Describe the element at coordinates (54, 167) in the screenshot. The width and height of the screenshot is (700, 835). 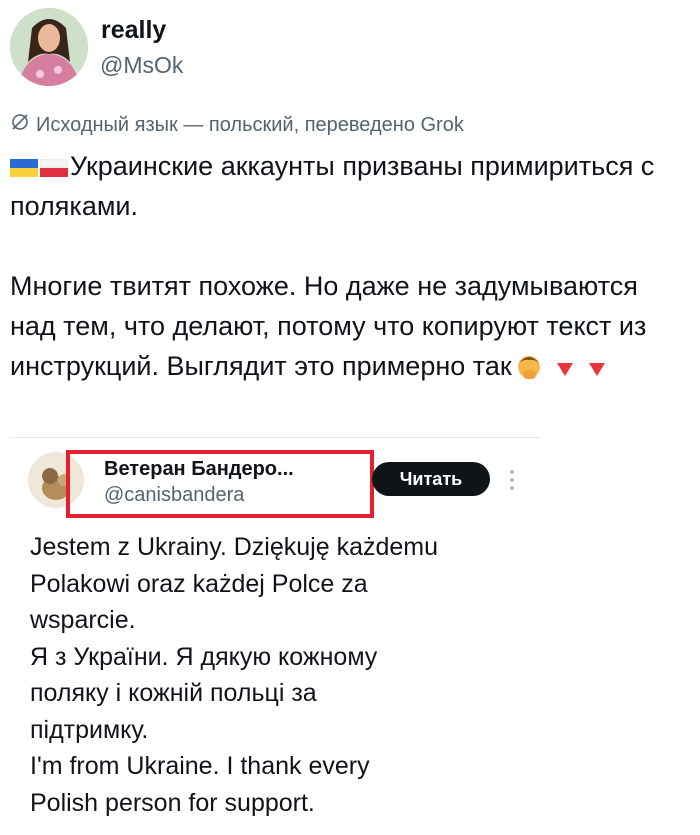
I see `poland-flag-icon` at that location.